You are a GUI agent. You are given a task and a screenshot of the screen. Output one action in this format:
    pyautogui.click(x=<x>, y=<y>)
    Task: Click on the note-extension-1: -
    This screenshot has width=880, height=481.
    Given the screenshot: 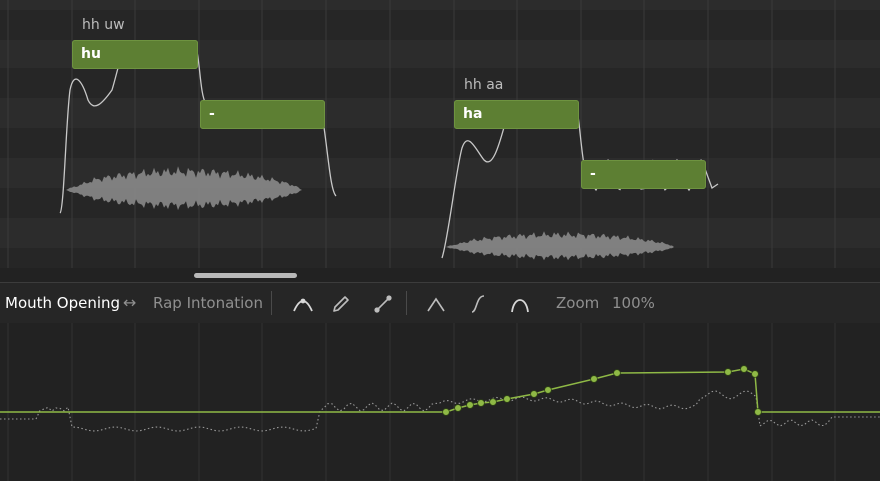 What is the action you would take?
    pyautogui.click(x=262, y=114)
    